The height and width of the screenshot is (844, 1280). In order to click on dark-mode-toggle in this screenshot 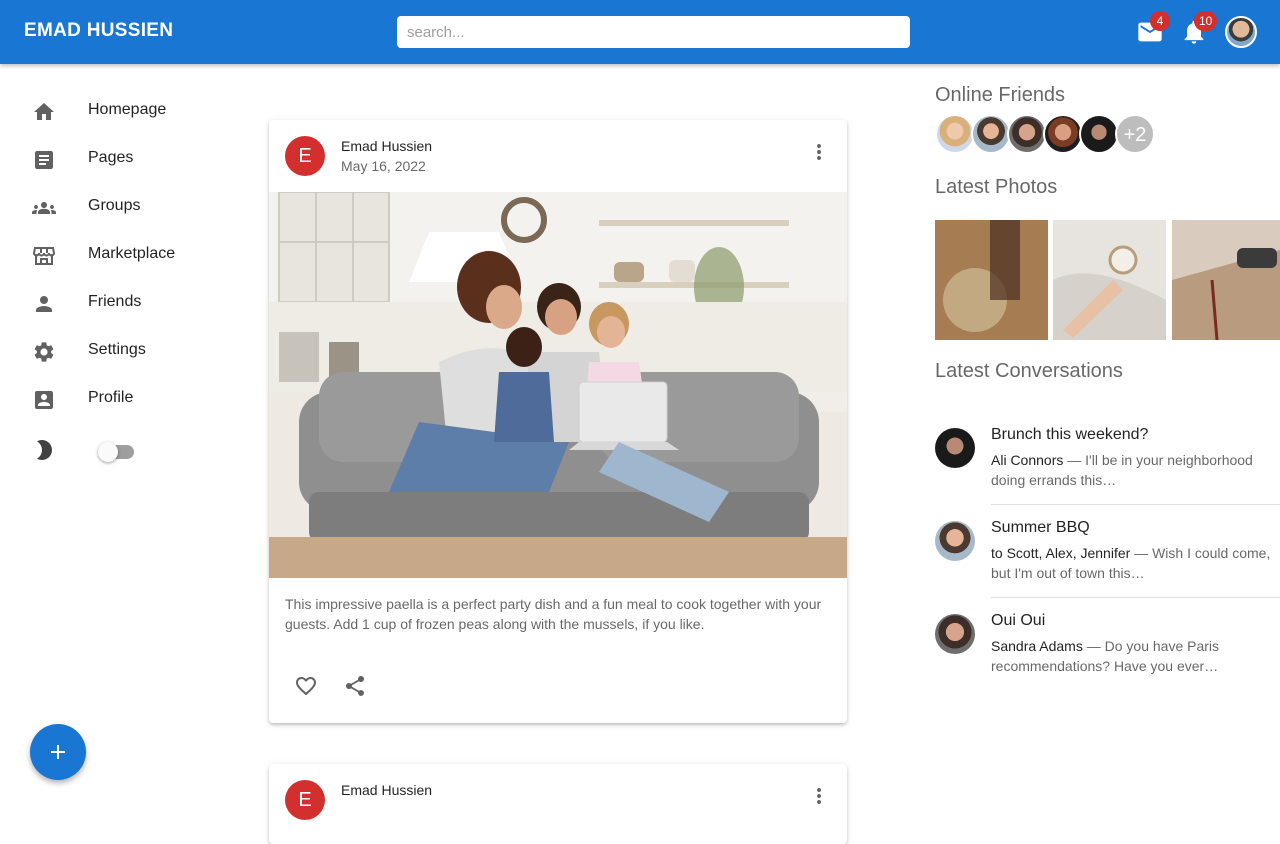, I will do `click(116, 452)`.